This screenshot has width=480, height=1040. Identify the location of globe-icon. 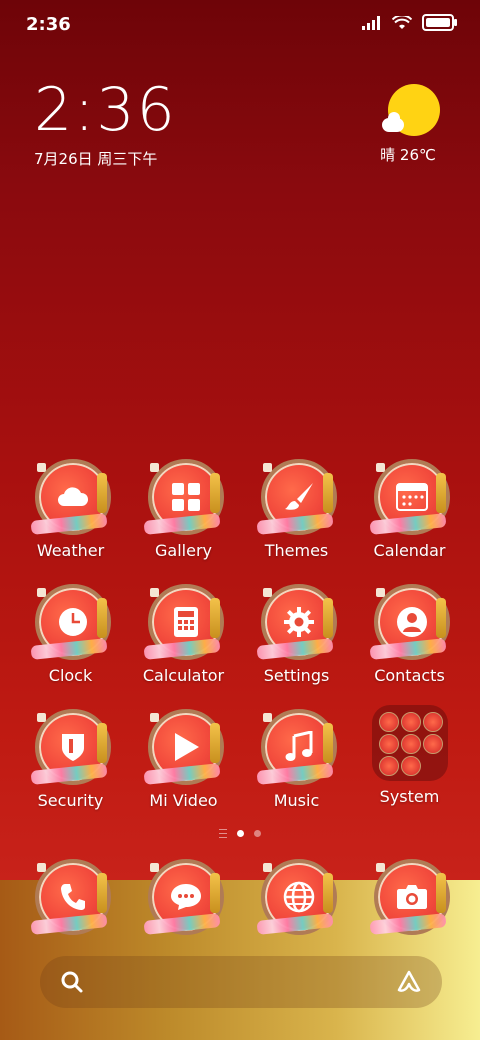
(298, 897).